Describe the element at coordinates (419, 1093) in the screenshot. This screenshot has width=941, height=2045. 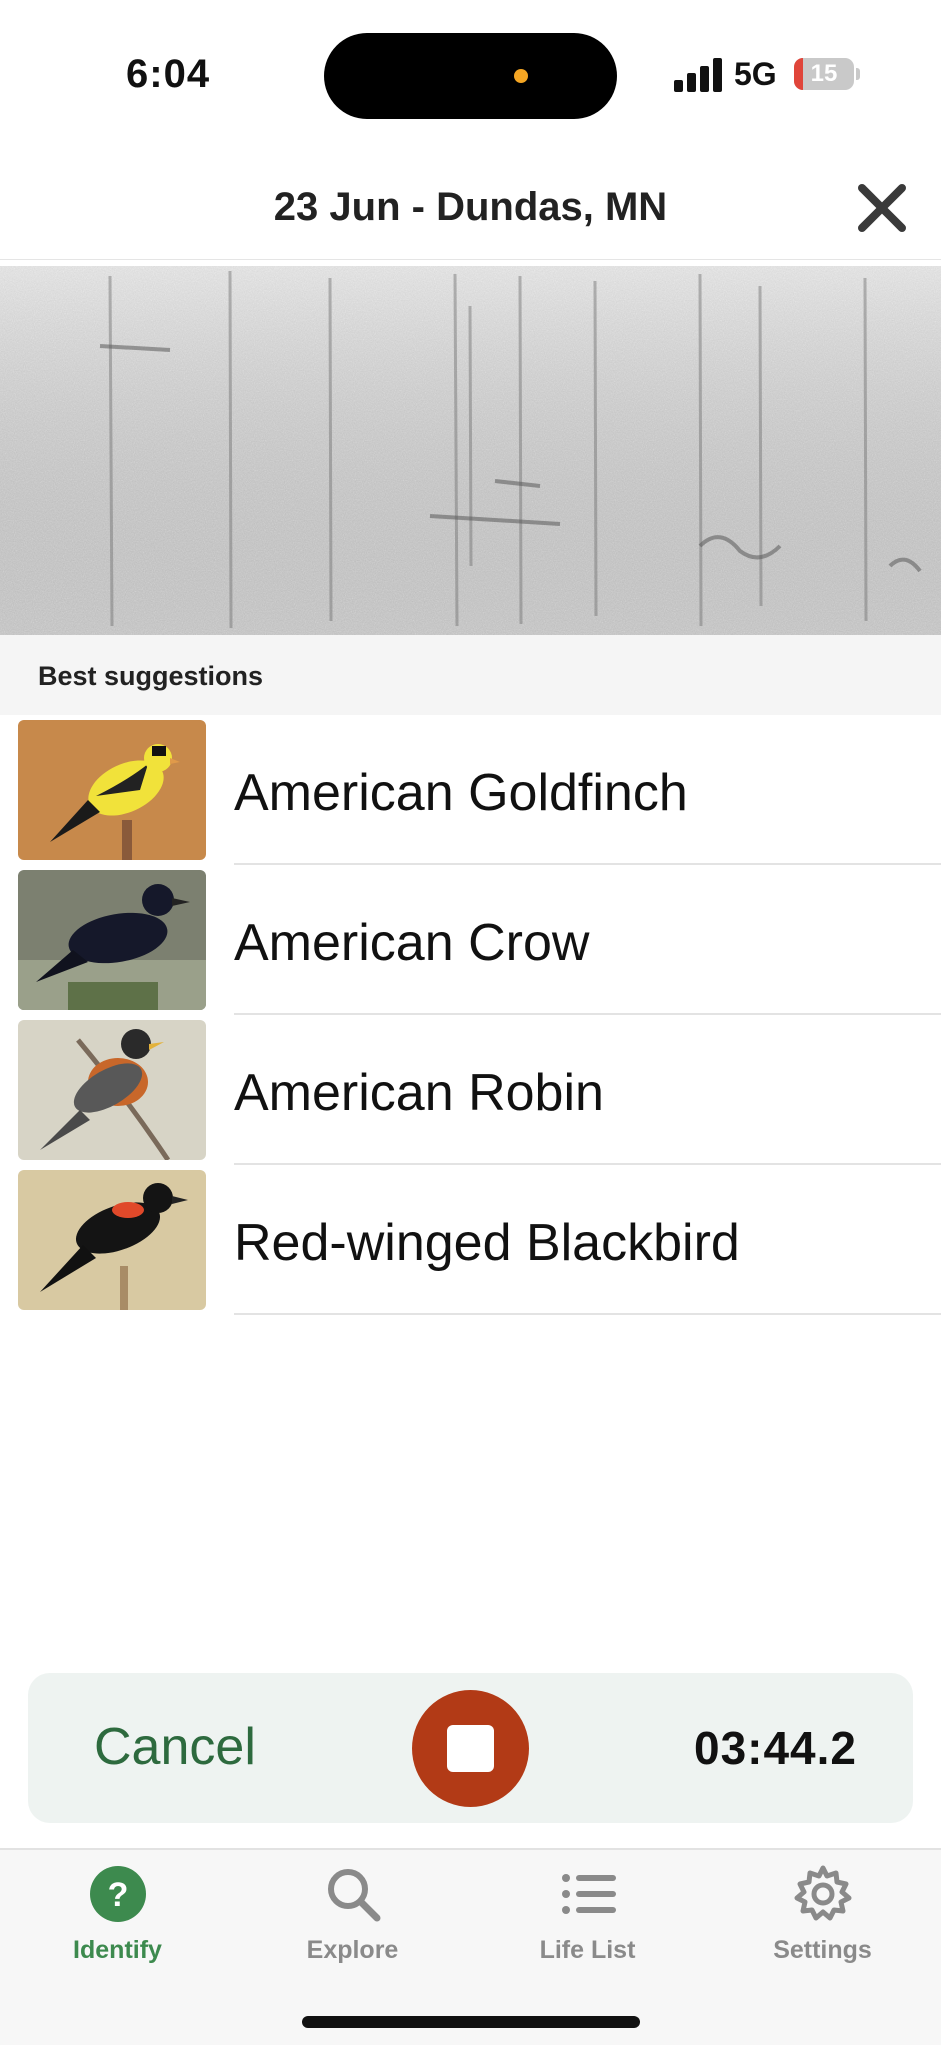
I see `bird-name: American Robin` at that location.